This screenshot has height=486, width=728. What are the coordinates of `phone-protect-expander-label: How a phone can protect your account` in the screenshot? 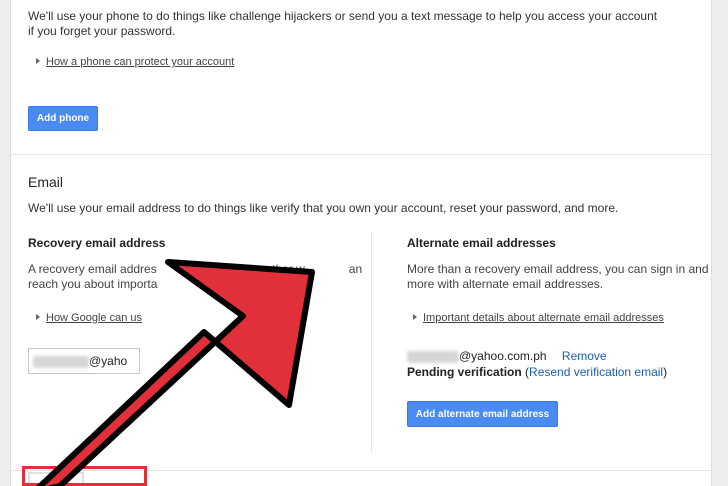 It's located at (140, 62).